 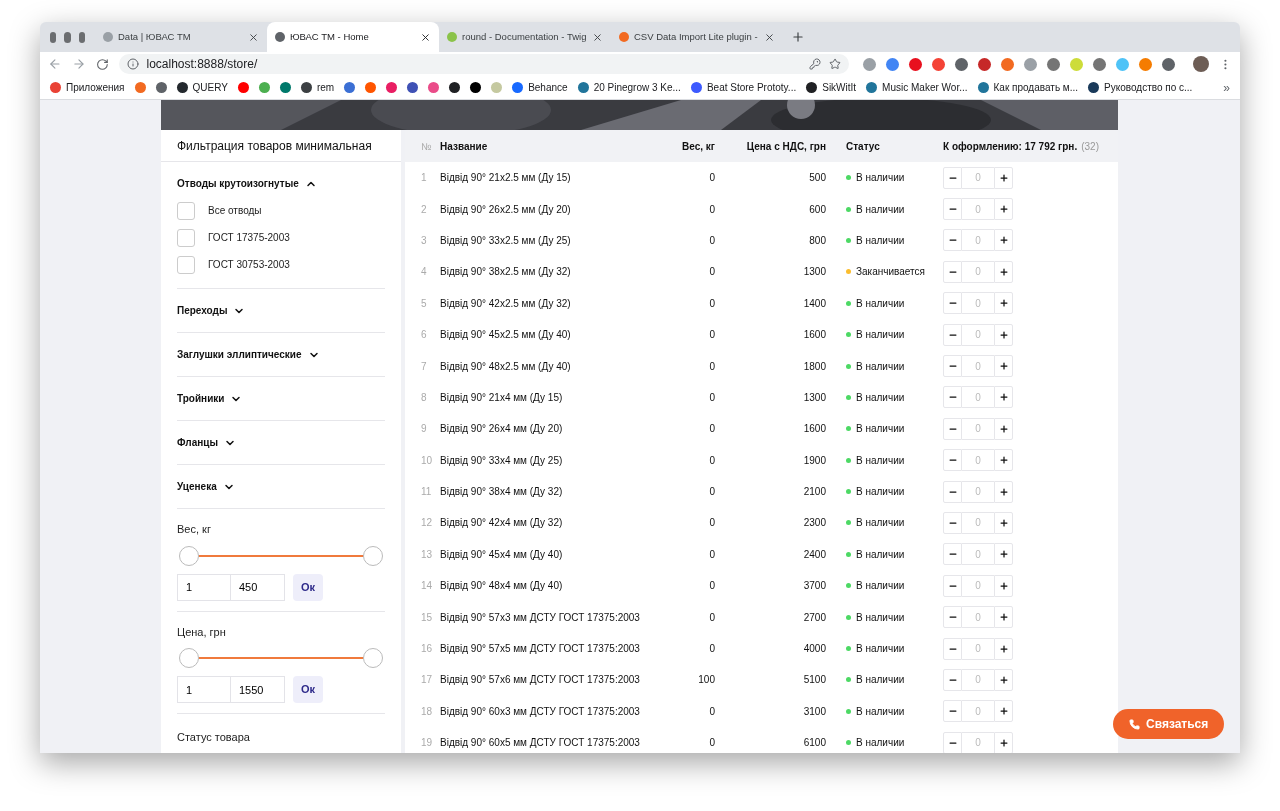 What do you see at coordinates (697, 37) in the screenshot?
I see `browser-tab: CSV Data Import Lite plugin -` at bounding box center [697, 37].